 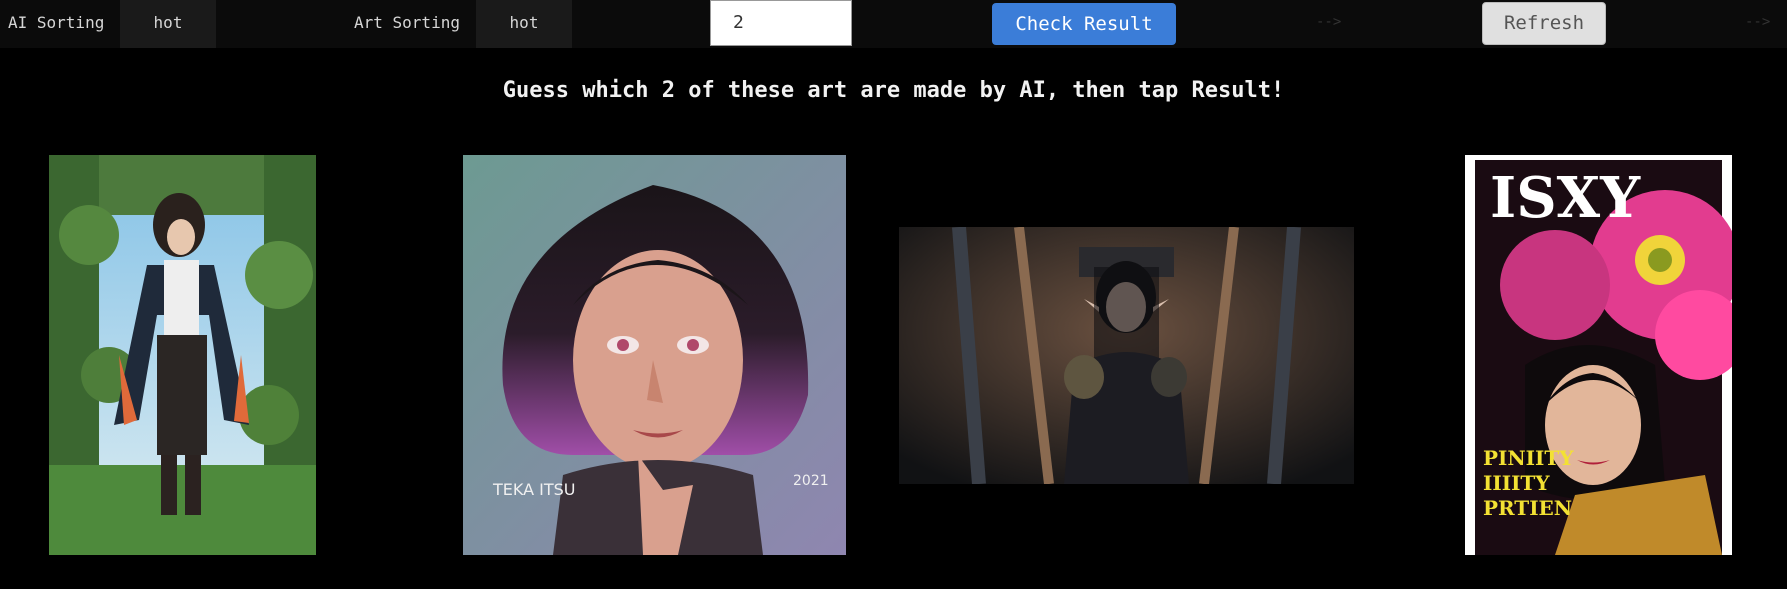 I want to click on artwork-3-image, so click(x=1126, y=355).